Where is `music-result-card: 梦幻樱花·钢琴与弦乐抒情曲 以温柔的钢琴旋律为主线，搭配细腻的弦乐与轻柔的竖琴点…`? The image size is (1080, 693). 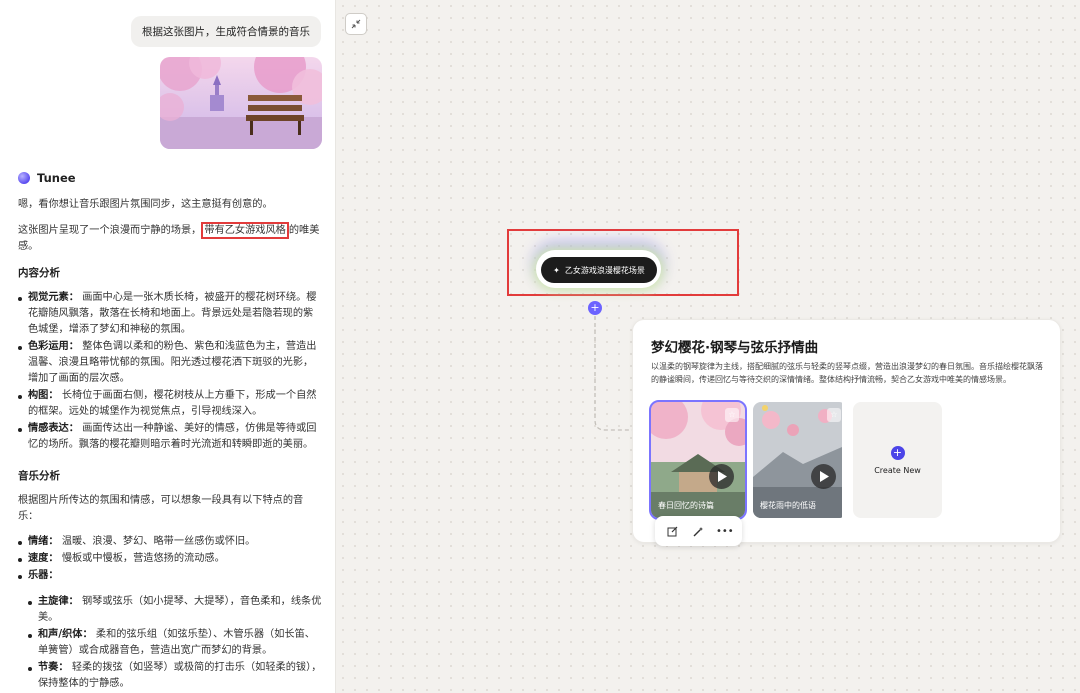 music-result-card: 梦幻樱花·钢琴与弦乐抒情曲 以温柔的钢琴旋律为主线，搭配细腻的弦乐与轻柔的竖琴点… is located at coordinates (846, 432).